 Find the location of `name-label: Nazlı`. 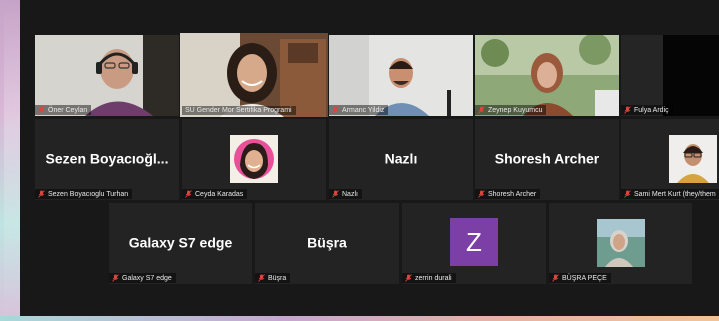

name-label: Nazlı is located at coordinates (345, 194).